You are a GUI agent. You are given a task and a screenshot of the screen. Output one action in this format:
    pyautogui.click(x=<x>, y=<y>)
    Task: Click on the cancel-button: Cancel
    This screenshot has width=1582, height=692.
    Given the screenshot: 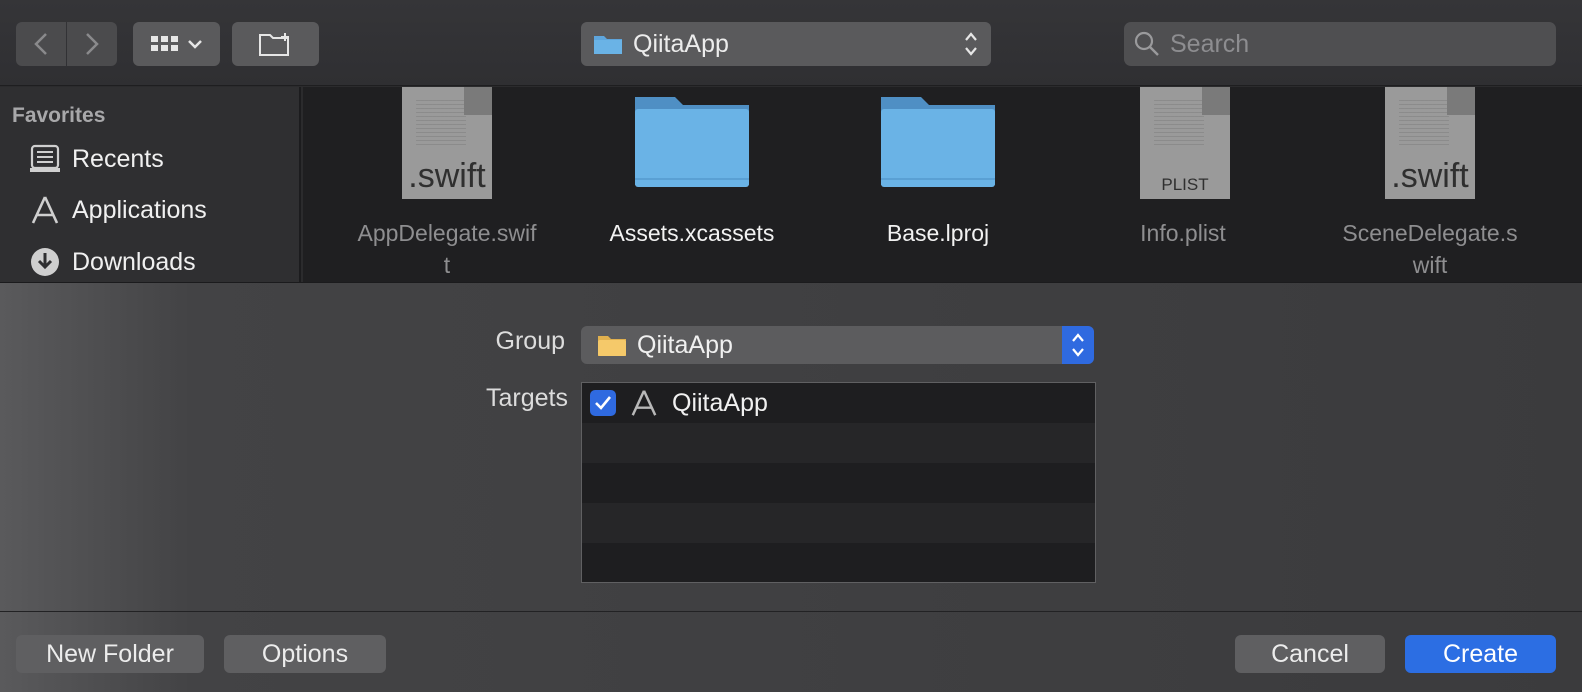 What is the action you would take?
    pyautogui.click(x=1310, y=654)
    